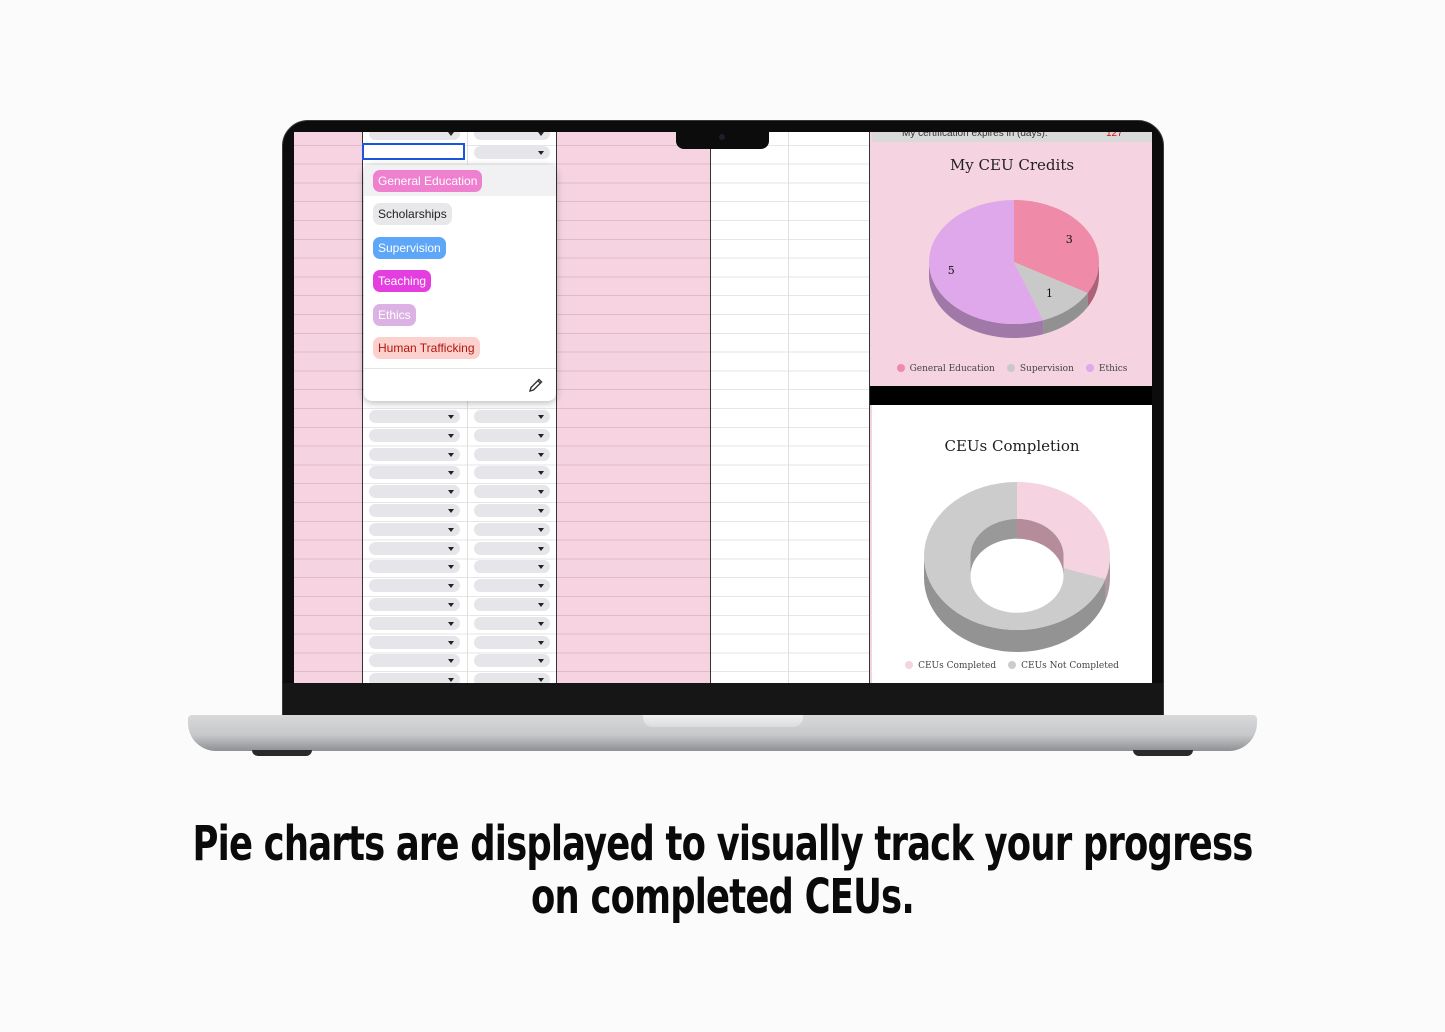 The height and width of the screenshot is (1032, 1445). Describe the element at coordinates (1049, 293) in the screenshot. I see `pie-data-label: 1` at that location.